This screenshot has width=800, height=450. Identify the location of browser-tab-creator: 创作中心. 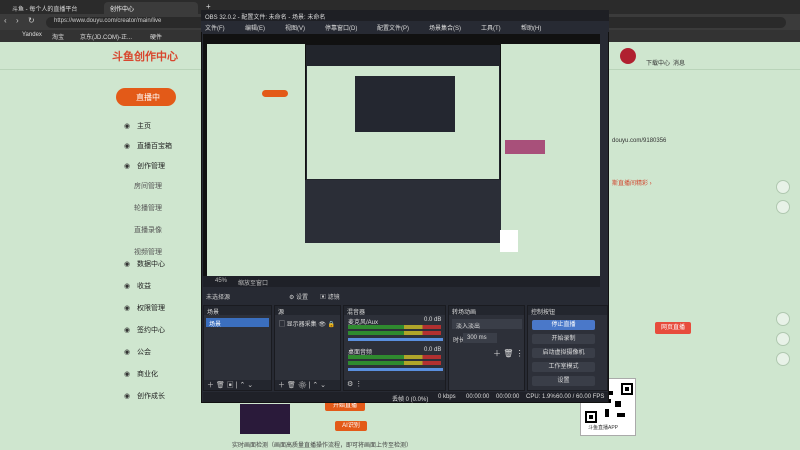
(151, 8).